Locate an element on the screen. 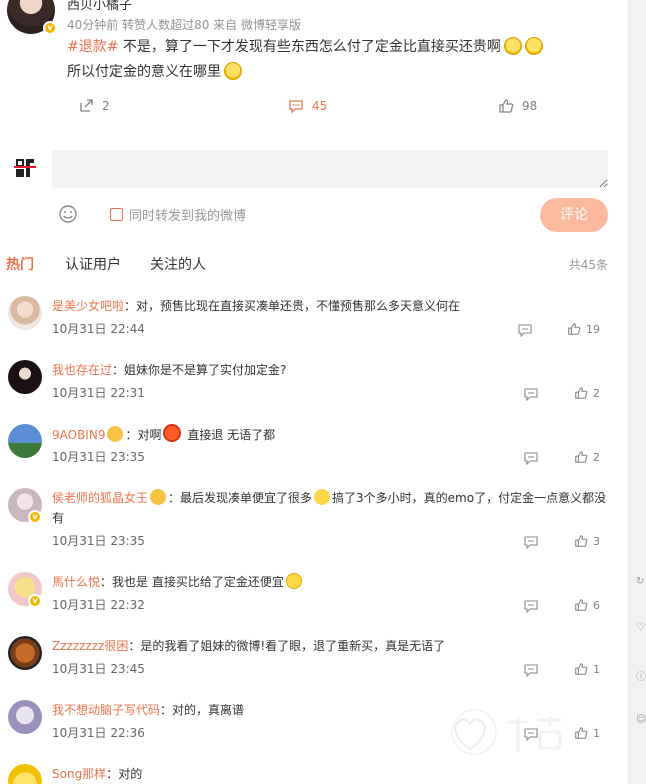 This screenshot has height=784, width=646. comment-text: ：姐妹你是不是算了实付加定金? is located at coordinates (199, 370).